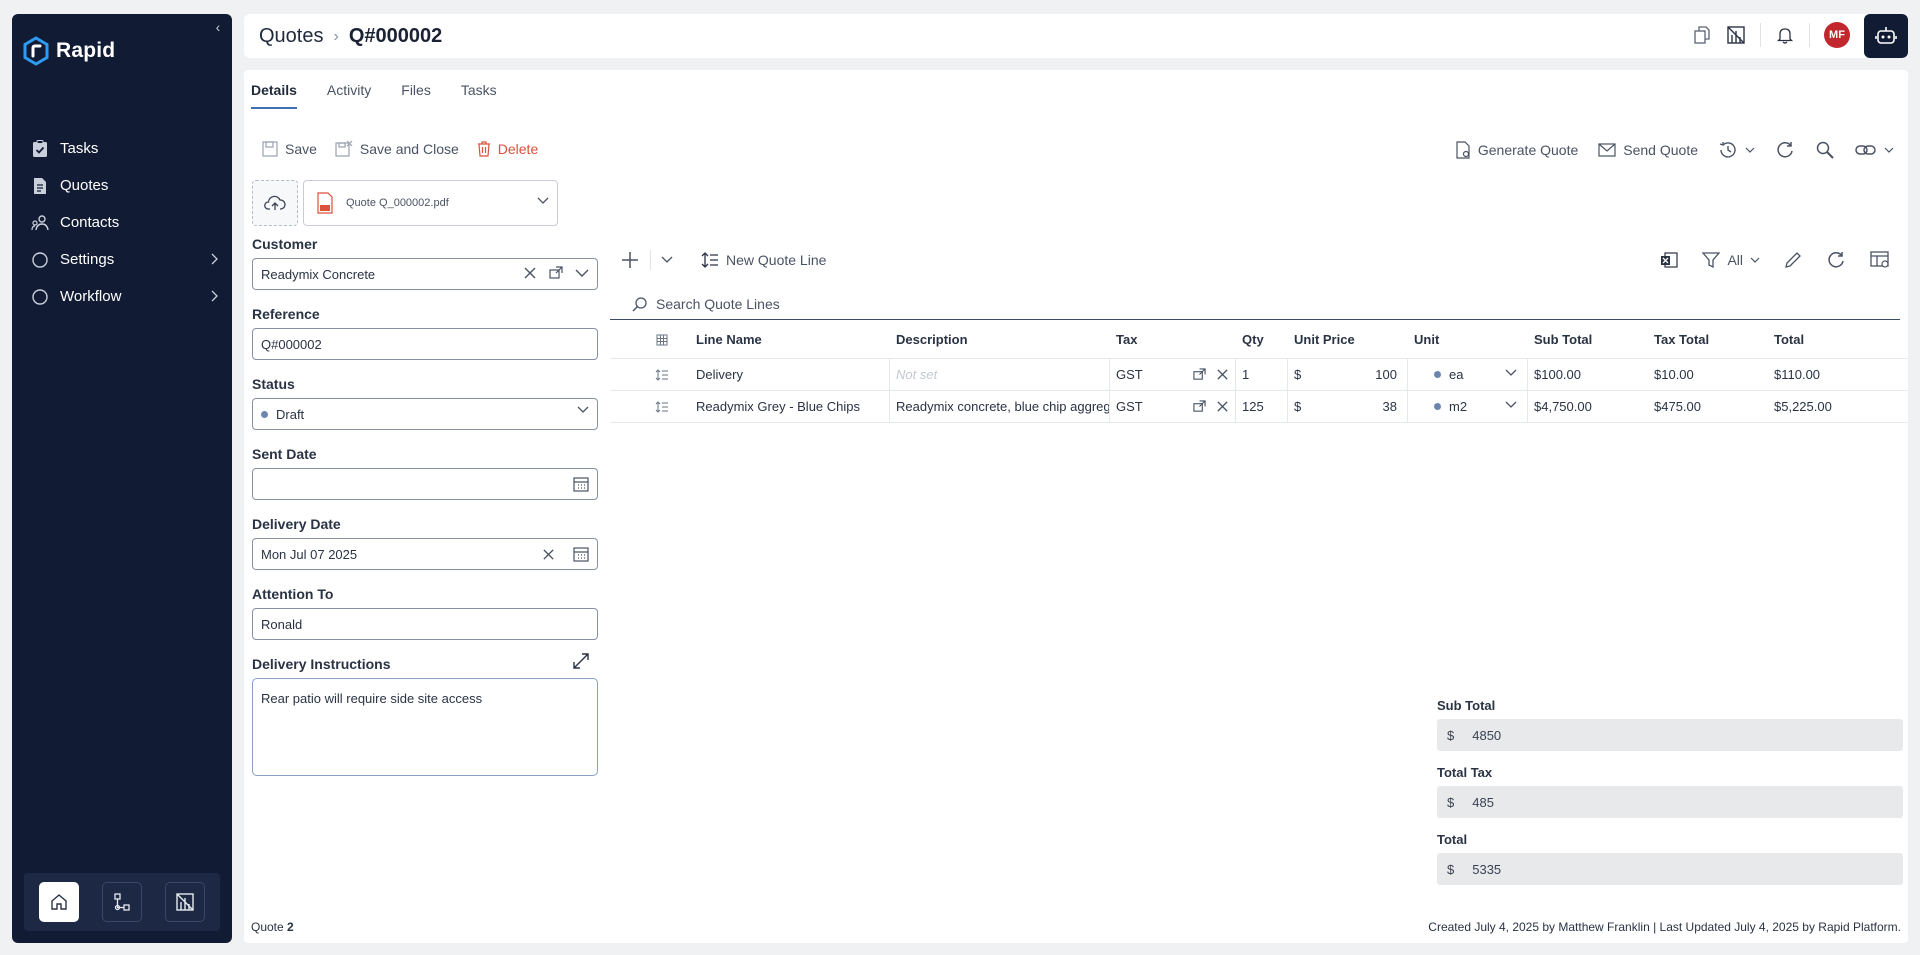  Describe the element at coordinates (1803, 406) in the screenshot. I see `cell-total: $5,225.00` at that location.